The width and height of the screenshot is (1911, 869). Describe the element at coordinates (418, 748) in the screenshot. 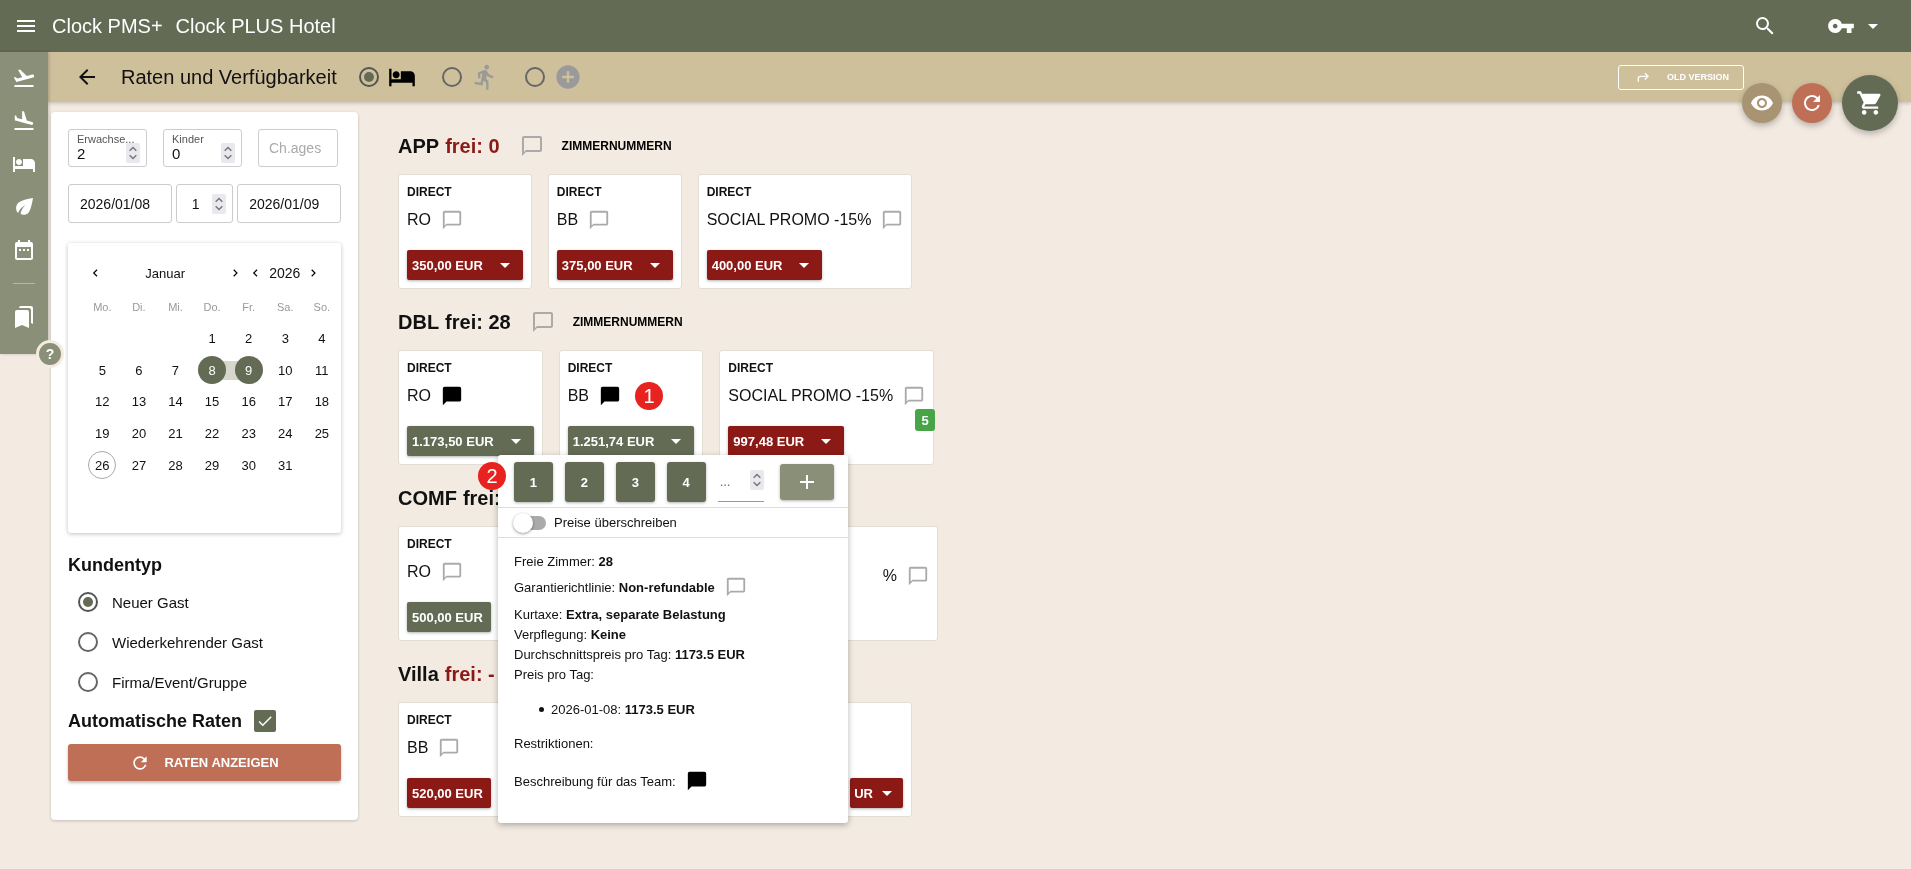

I see `rate-name: BB` at that location.